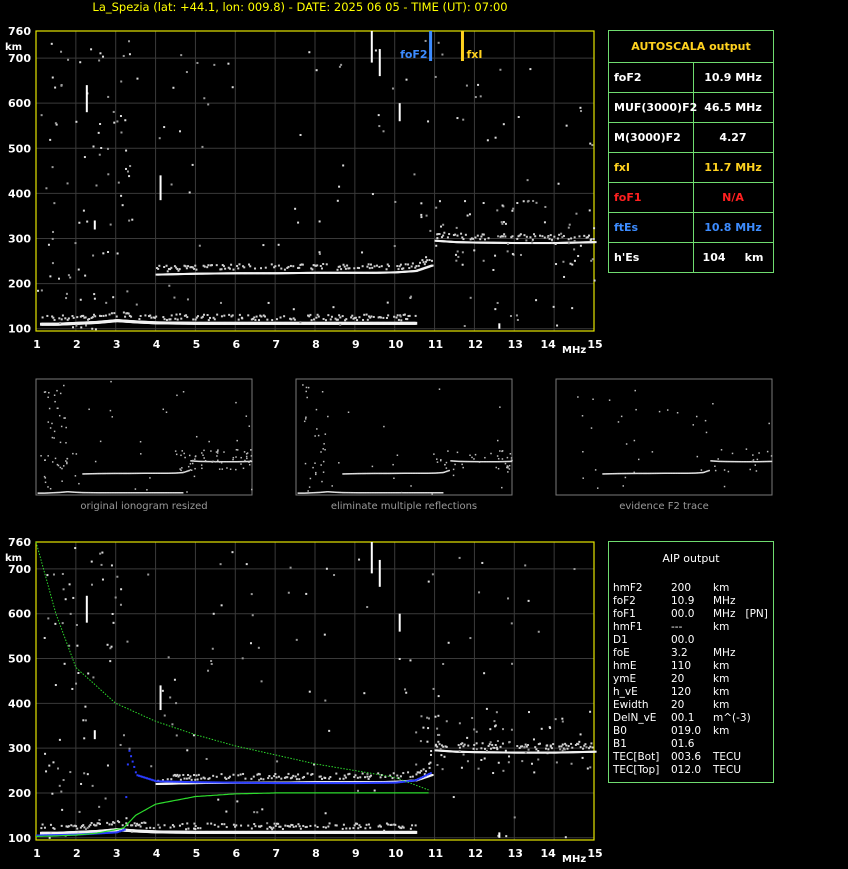 This screenshot has height=869, width=848. What do you see at coordinates (693, 77) in the screenshot?
I see `autoscala-col-divider` at bounding box center [693, 77].